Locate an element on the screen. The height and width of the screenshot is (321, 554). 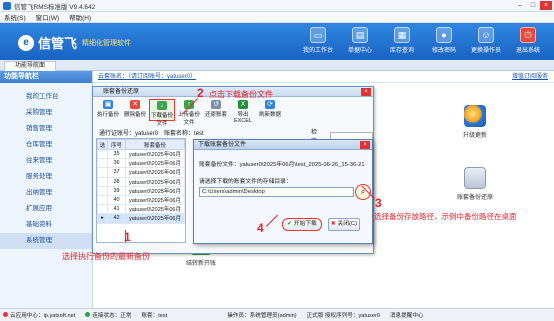
dialog-close-x: × is located at coordinates (365, 145).